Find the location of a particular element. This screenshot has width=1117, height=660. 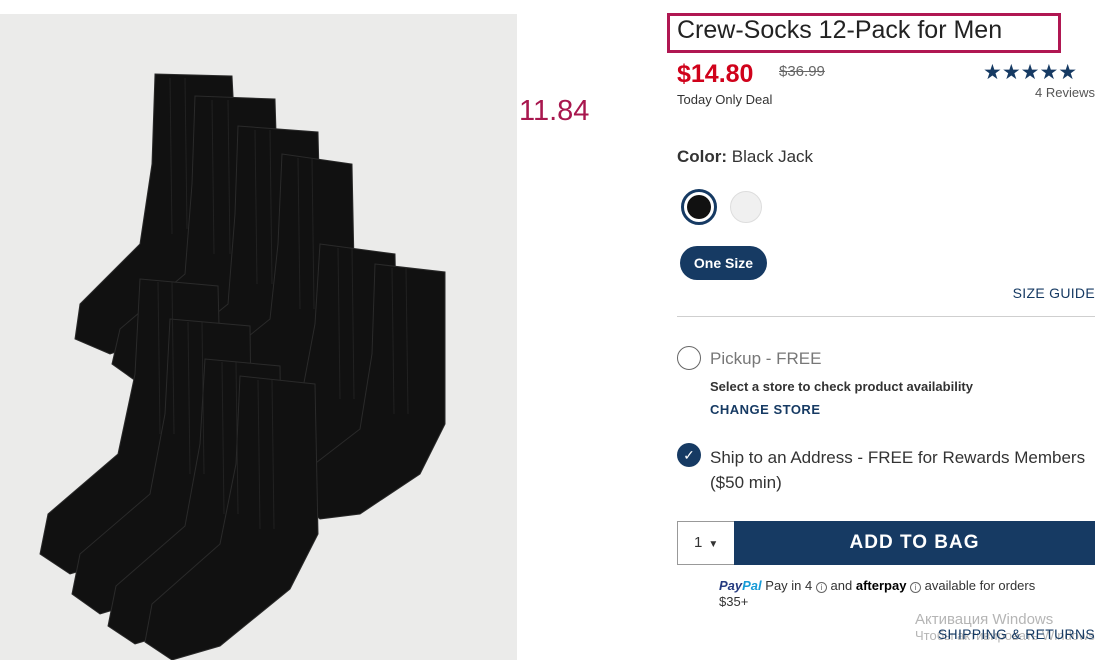

rating-stars-icon: ★★★★★ is located at coordinates (1030, 72).